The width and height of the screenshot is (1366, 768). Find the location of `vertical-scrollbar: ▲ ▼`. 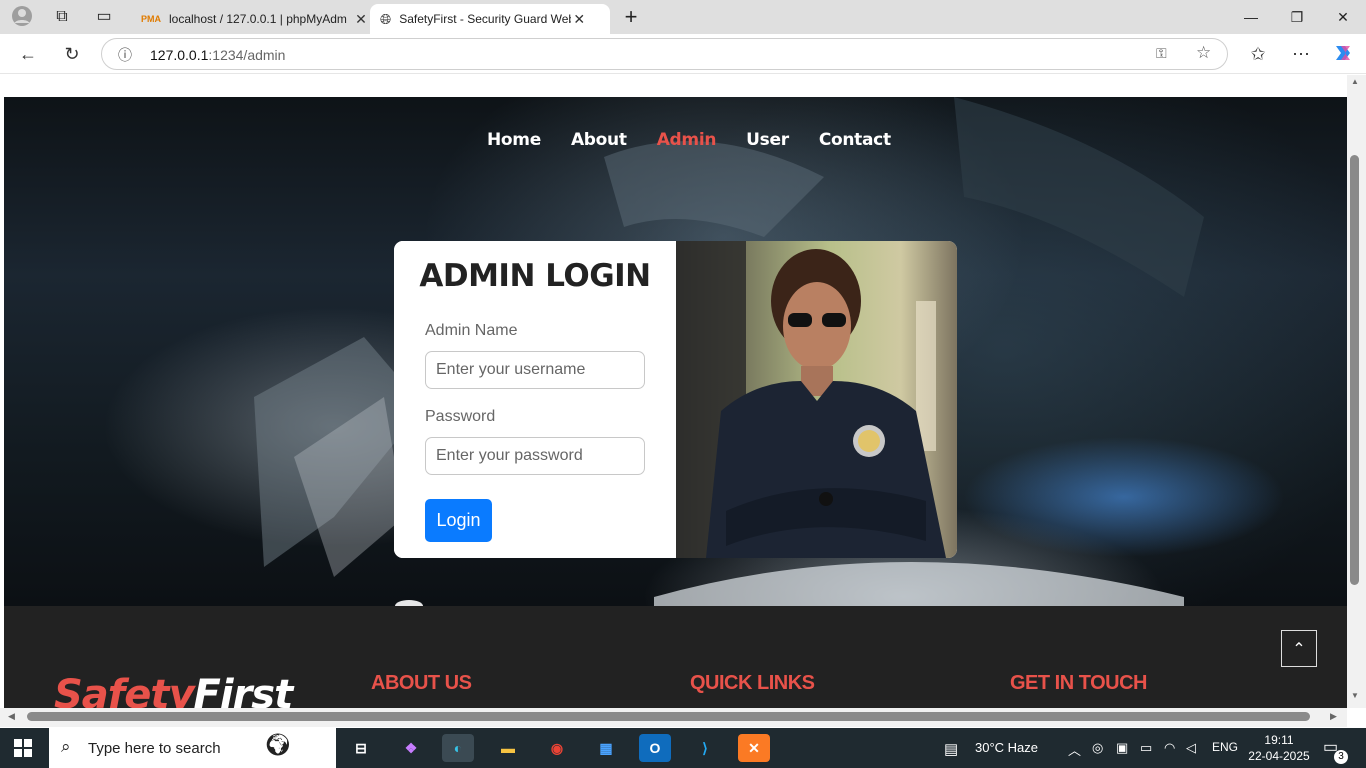

vertical-scrollbar: ▲ ▼ is located at coordinates (1356, 391).